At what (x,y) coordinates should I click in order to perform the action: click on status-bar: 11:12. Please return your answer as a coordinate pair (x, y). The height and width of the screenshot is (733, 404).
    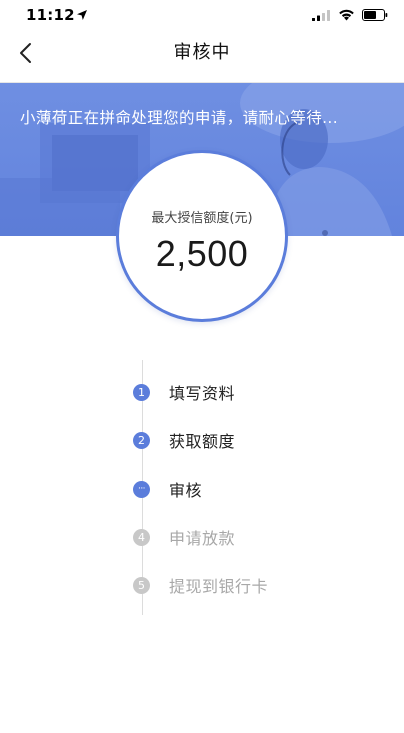
    Looking at the image, I should click on (202, 16).